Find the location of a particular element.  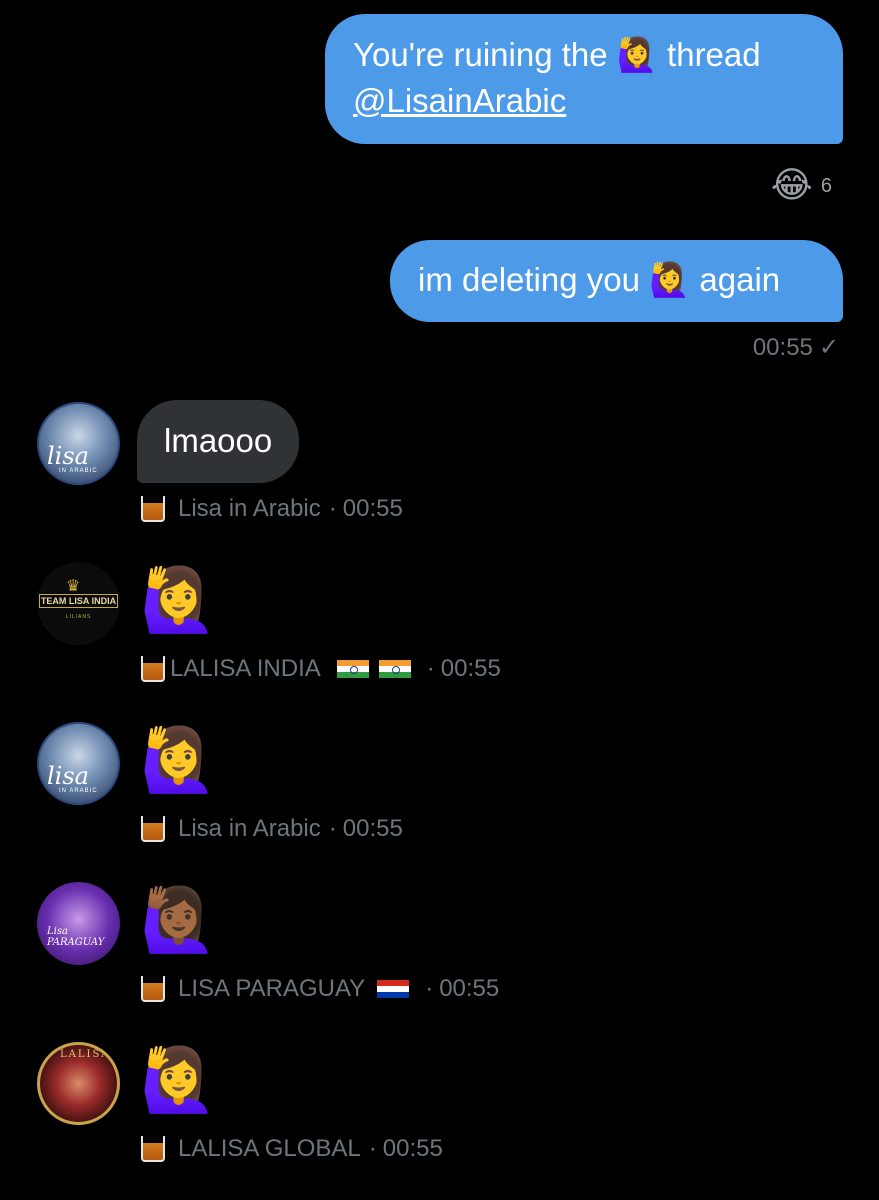

avatar-logo-text: TEAM LISA INDIA is located at coordinates (78, 601).